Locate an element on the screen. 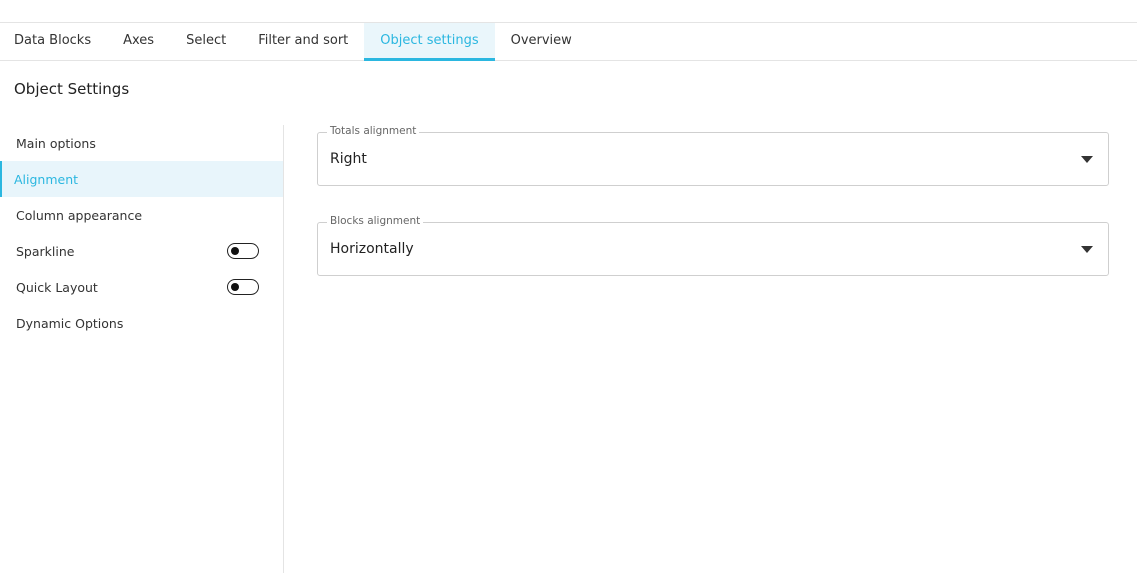 This screenshot has height=573, width=1137. tab-axes: Axes is located at coordinates (138, 41).